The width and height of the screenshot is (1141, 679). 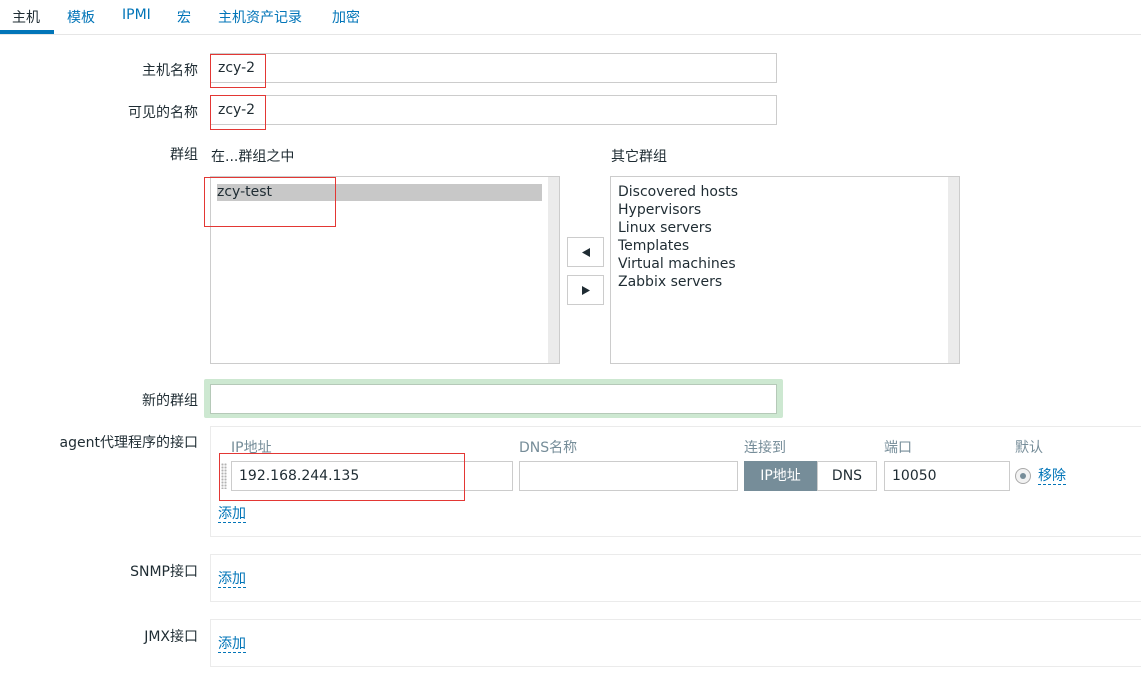 I want to click on list-item: Virtual machines, so click(x=677, y=264).